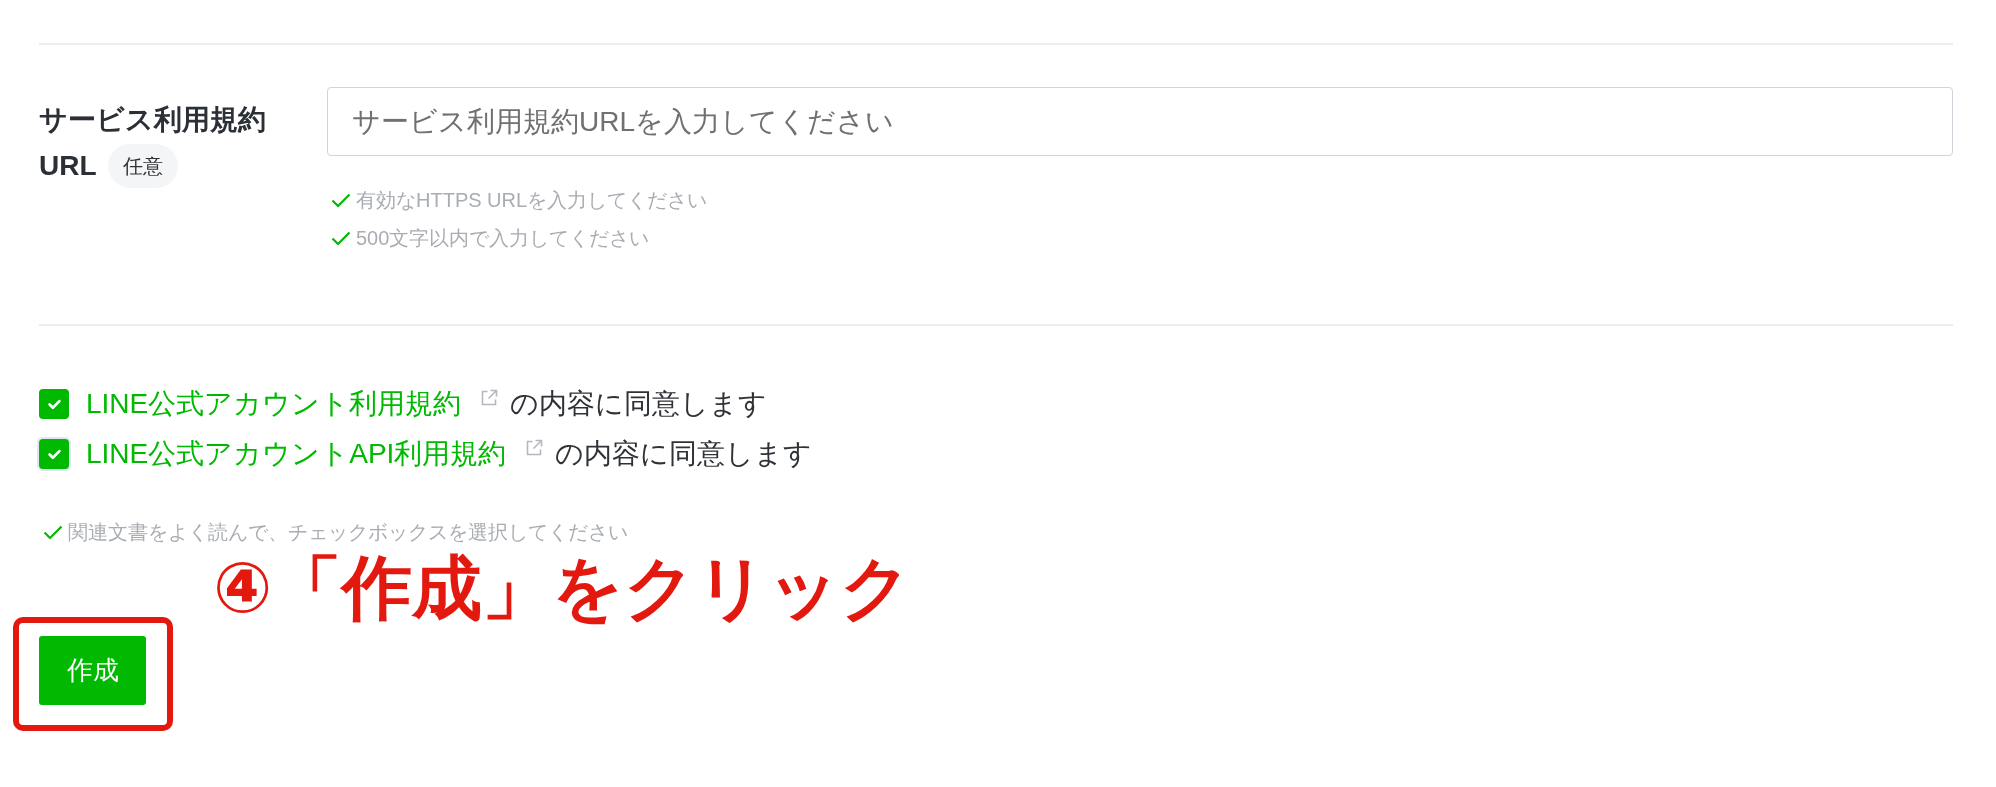 Image resolution: width=1996 pixels, height=787 pixels. I want to click on terms-link: LINE公式アカウントAPI利用規約, so click(296, 454).